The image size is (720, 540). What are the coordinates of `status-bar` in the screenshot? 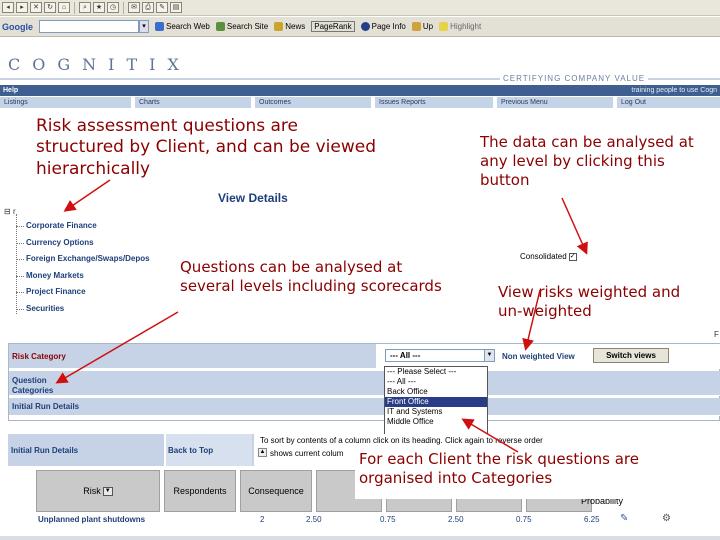 It's located at (360, 538).